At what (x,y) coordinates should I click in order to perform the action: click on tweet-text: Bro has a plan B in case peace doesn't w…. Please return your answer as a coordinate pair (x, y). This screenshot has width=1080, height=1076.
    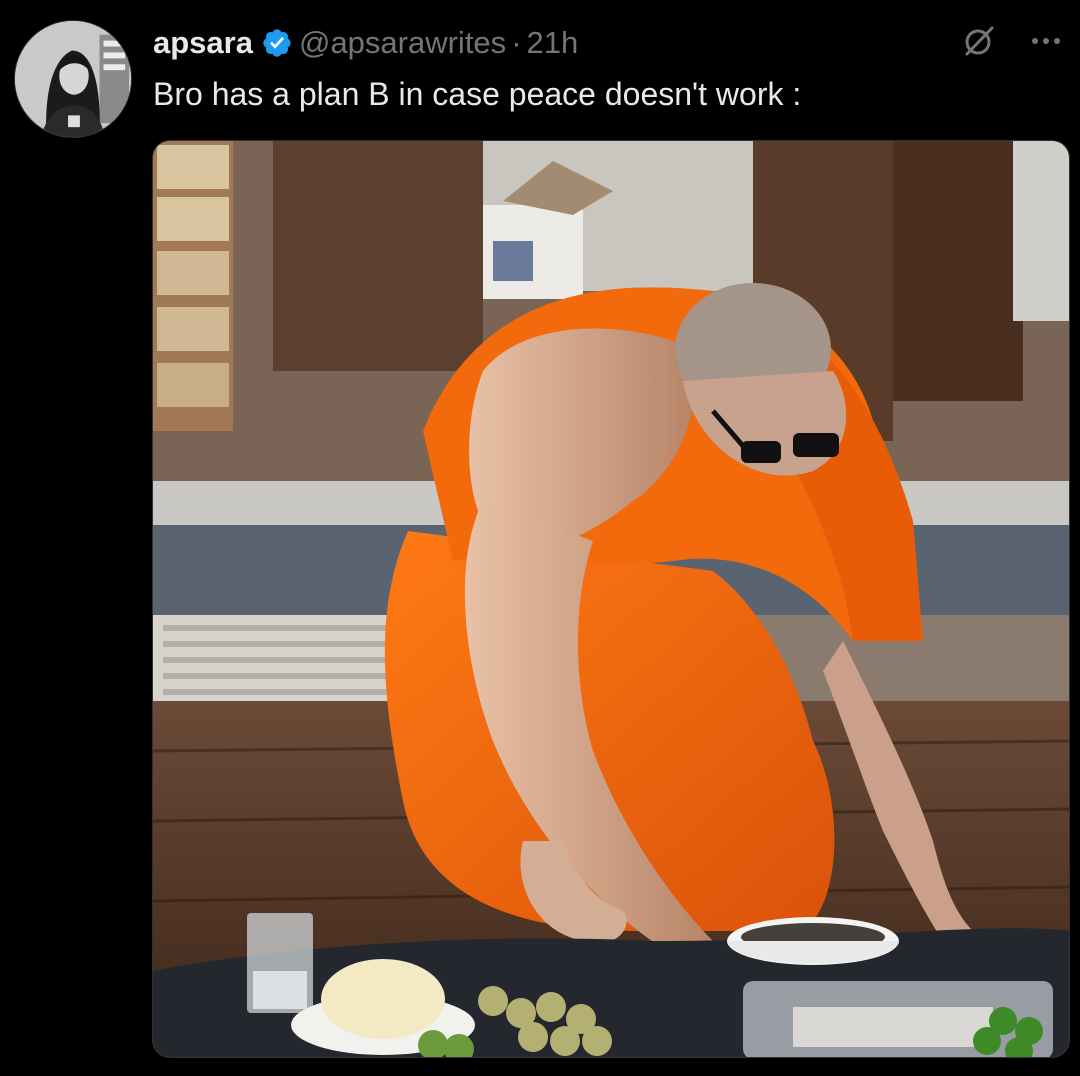
    Looking at the image, I should click on (477, 94).